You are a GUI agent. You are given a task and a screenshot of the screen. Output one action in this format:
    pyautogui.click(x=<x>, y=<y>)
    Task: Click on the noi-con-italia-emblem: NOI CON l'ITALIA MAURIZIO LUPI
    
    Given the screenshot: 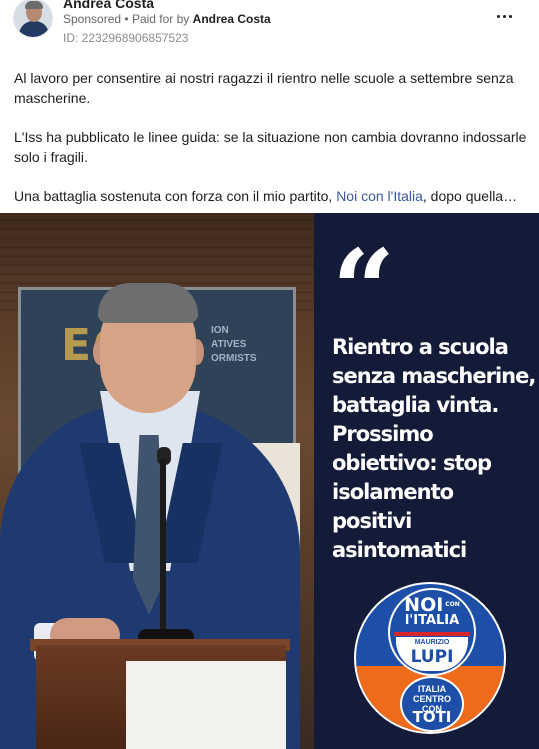 What is the action you would take?
    pyautogui.click(x=432, y=632)
    